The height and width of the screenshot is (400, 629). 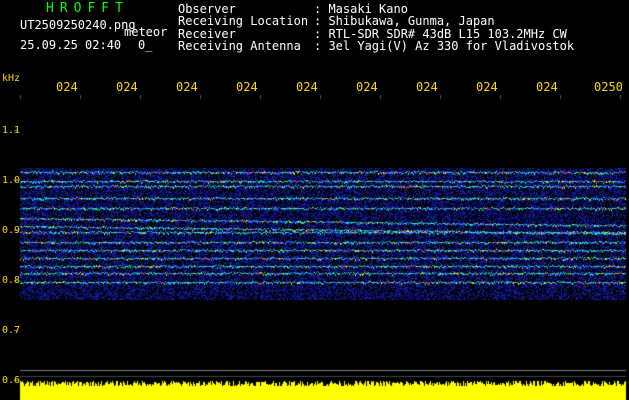 I want to click on date-time: 25.09.25 02:40, so click(x=71, y=45).